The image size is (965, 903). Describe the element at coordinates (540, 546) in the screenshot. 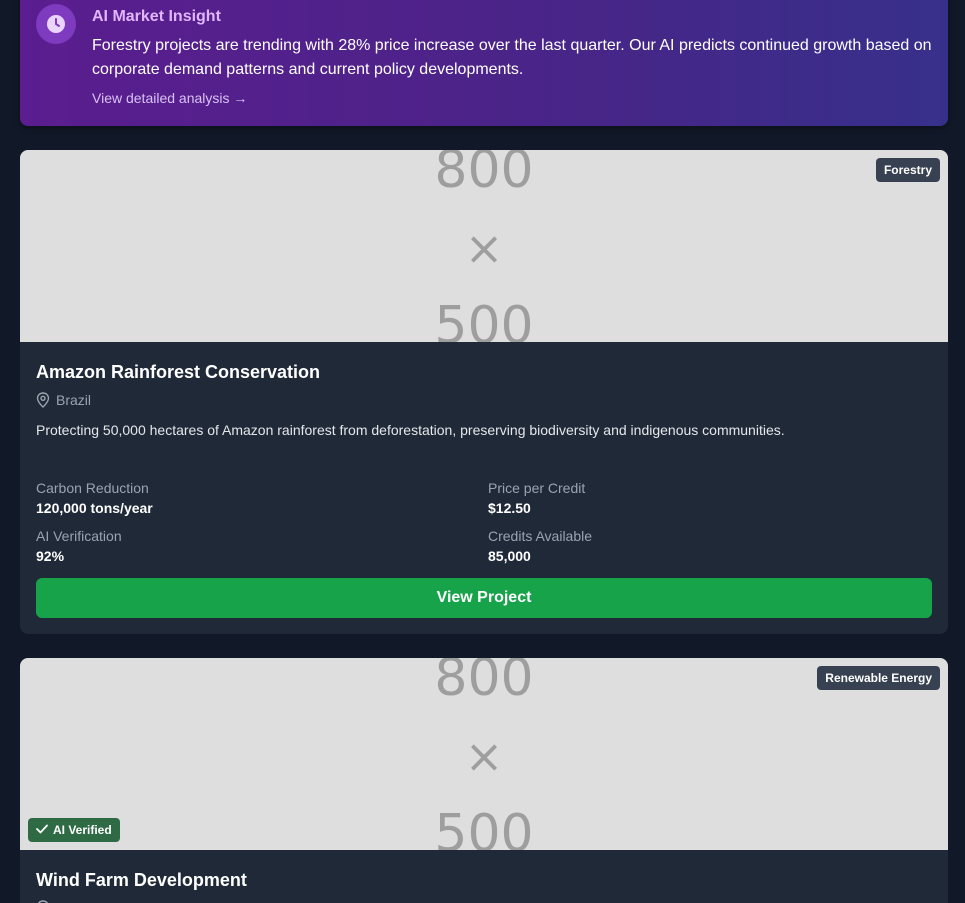

I see `credits-available-stat: Credits Available 85,000` at that location.